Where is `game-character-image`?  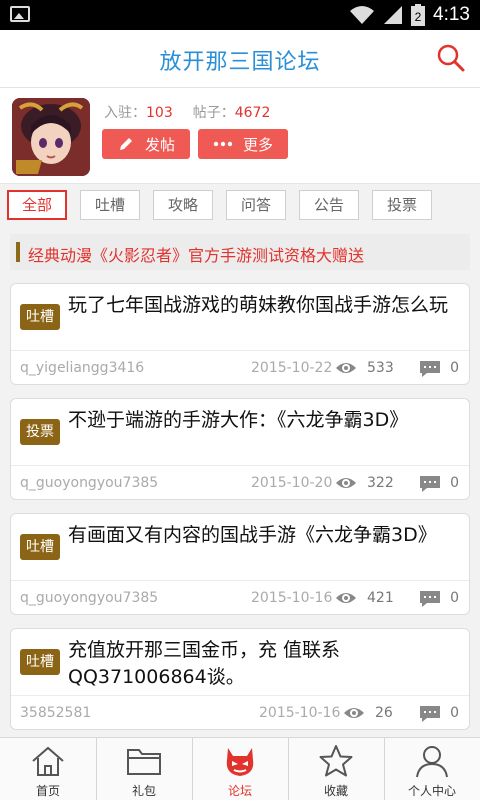
game-character-image is located at coordinates (51, 137).